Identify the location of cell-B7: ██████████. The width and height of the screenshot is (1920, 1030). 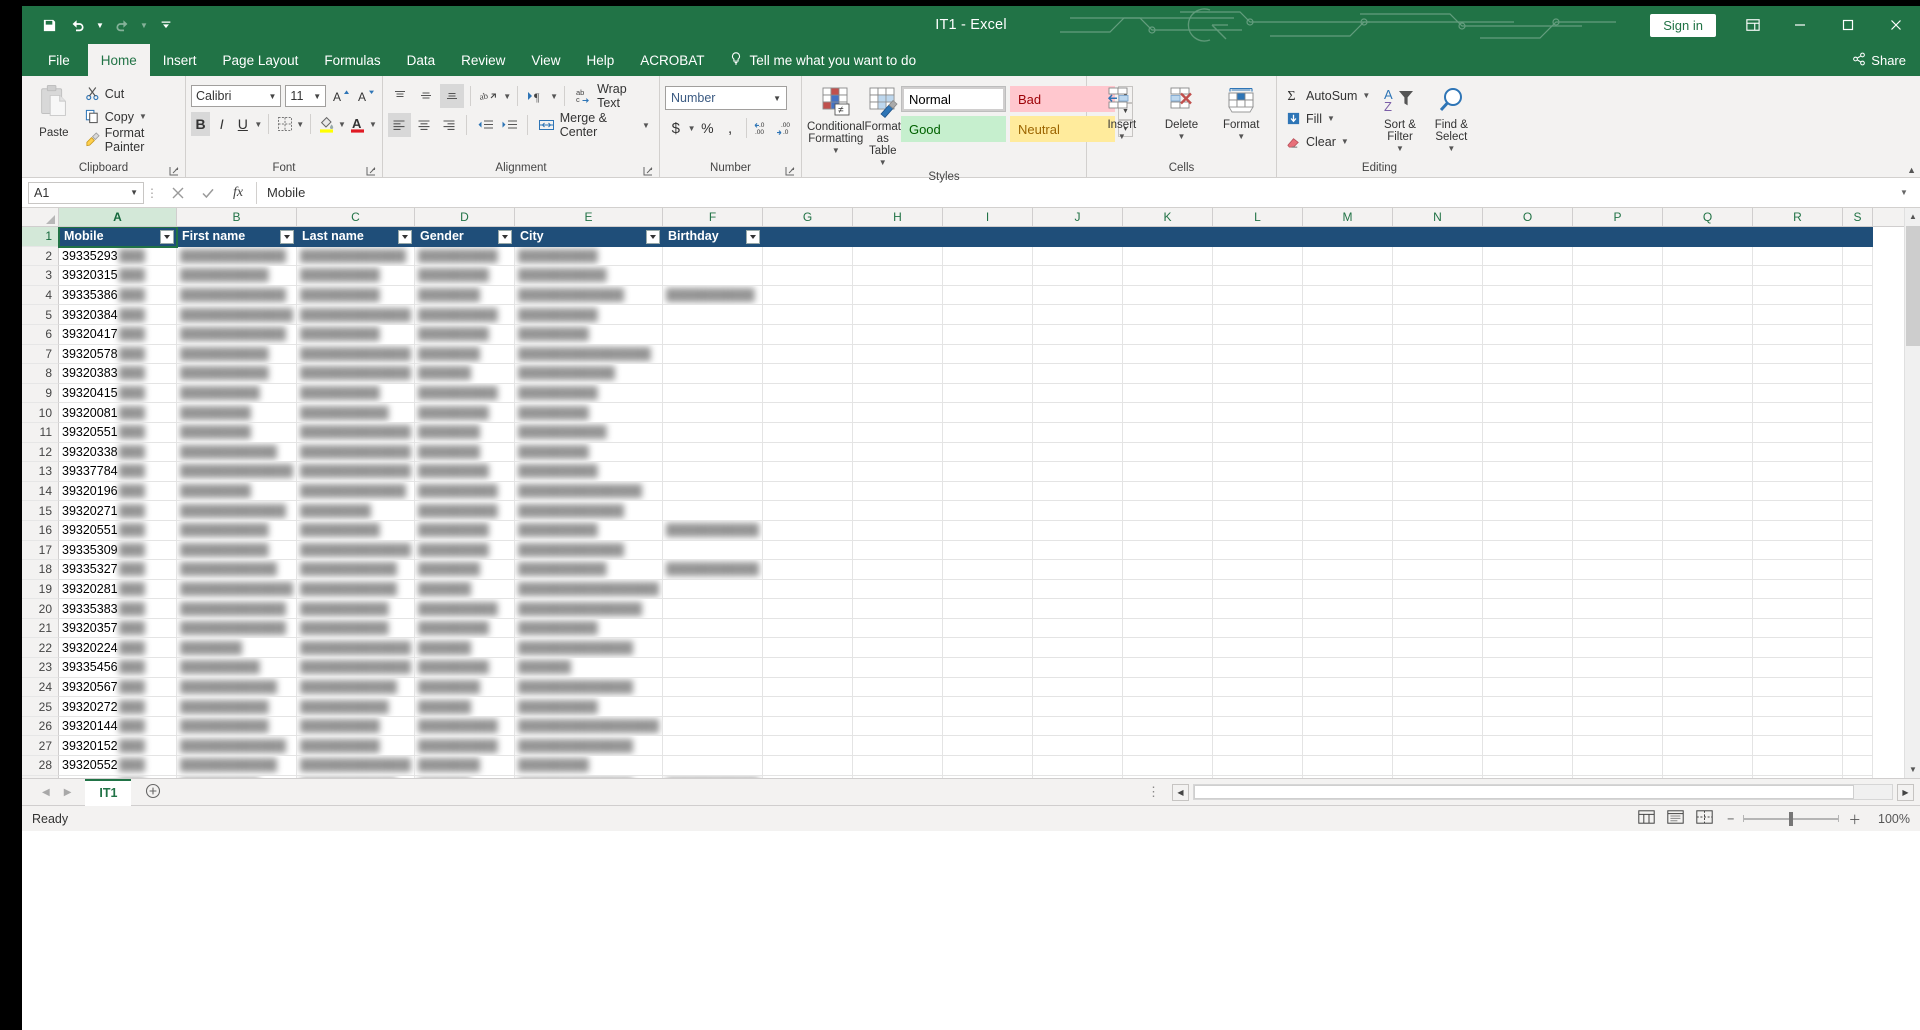
(237, 354).